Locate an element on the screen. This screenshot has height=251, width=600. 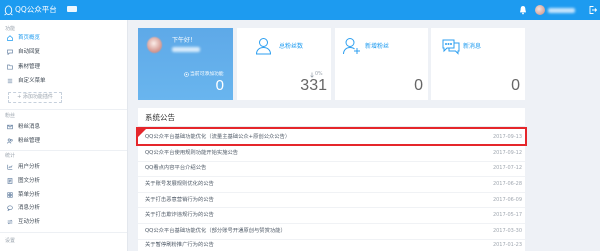
announcement-date: 2017-03-30 is located at coordinates (507, 230).